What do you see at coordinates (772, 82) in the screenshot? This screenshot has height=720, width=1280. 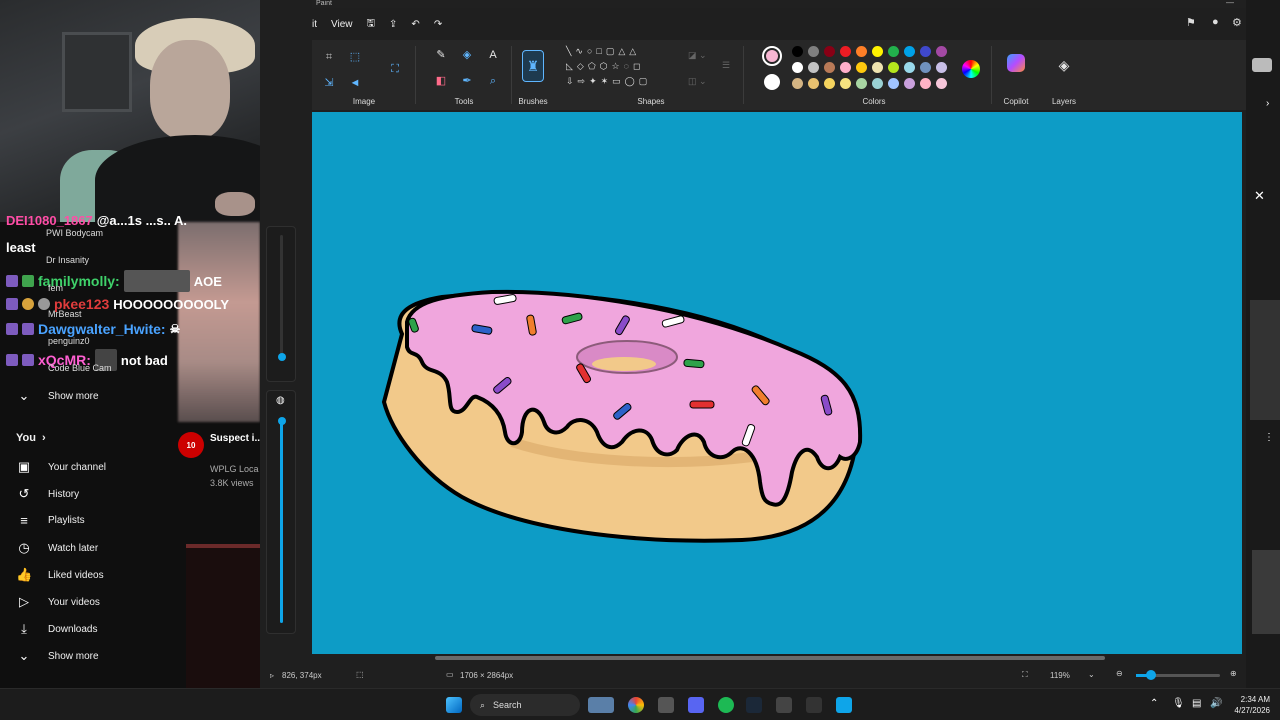 I see `secondary-color-button` at bounding box center [772, 82].